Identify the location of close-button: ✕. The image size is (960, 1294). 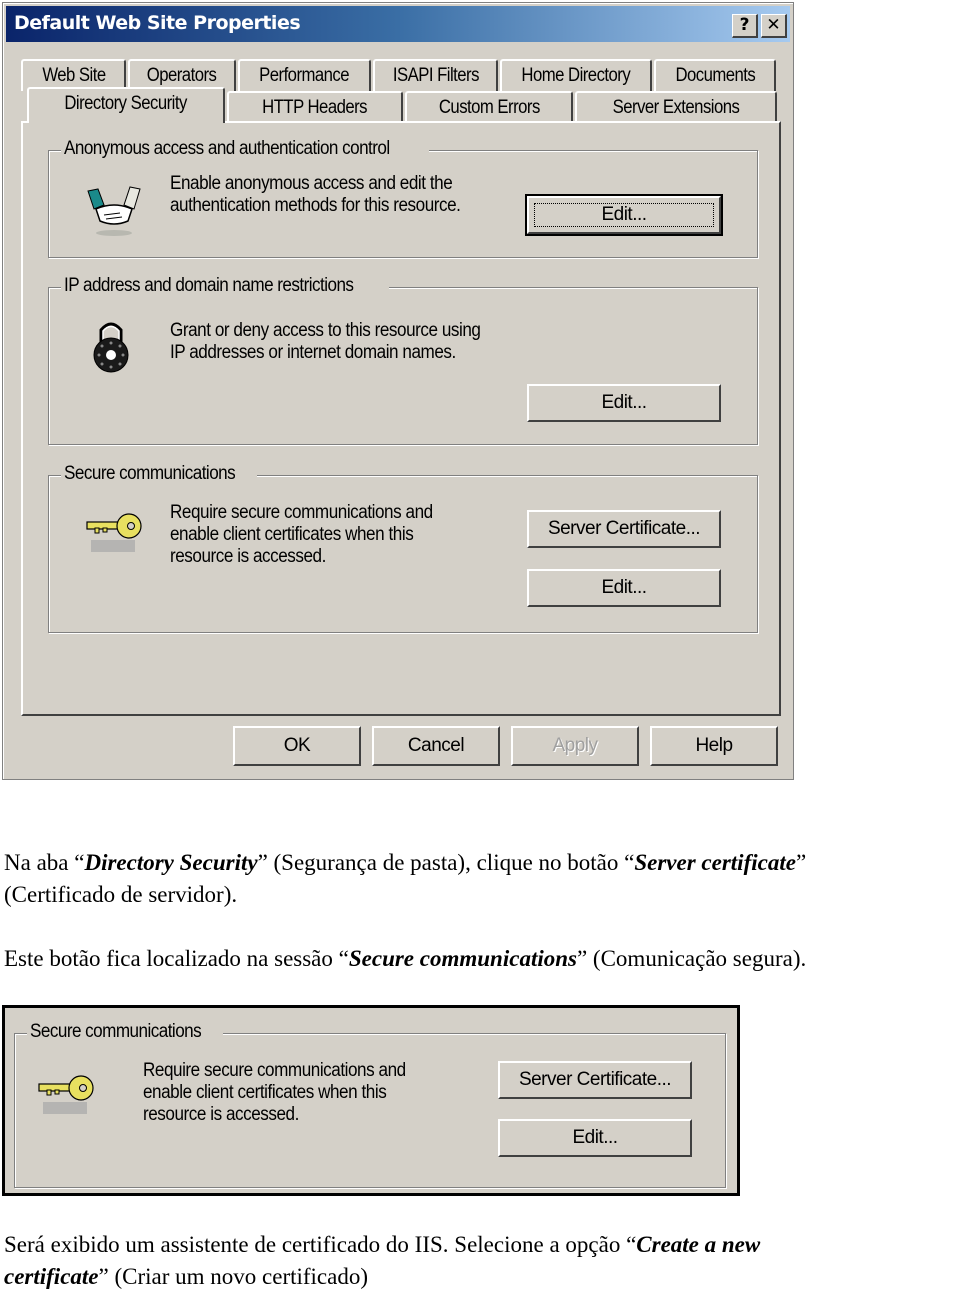
(774, 26).